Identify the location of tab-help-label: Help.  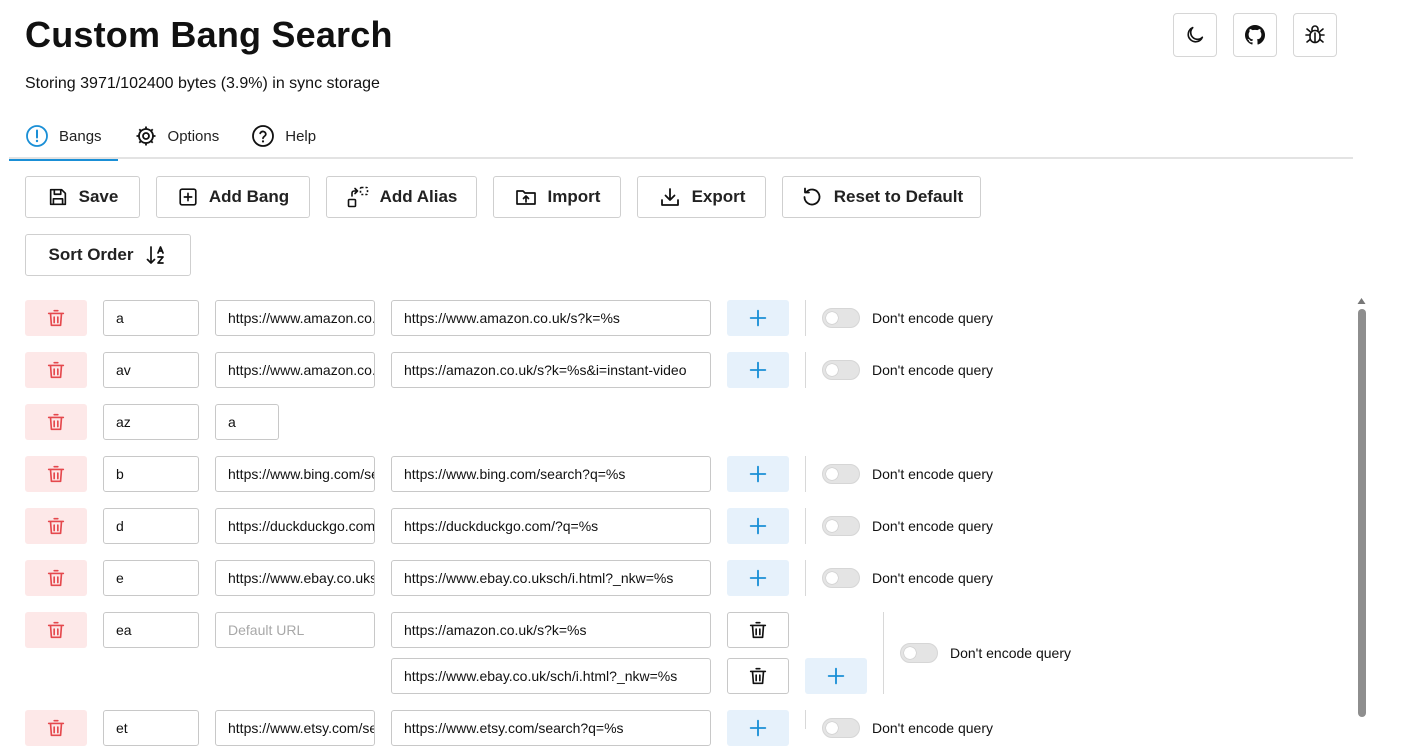
(301, 136).